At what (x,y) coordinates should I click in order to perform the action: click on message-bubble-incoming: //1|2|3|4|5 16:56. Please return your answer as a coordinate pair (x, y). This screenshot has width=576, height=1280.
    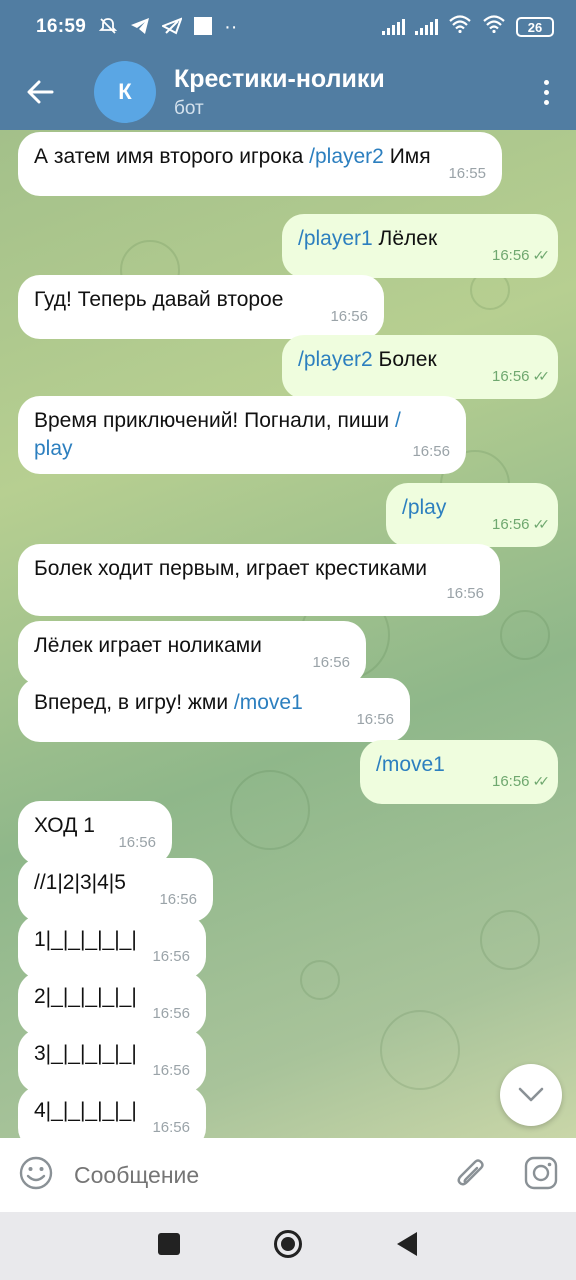
    Looking at the image, I should click on (115, 890).